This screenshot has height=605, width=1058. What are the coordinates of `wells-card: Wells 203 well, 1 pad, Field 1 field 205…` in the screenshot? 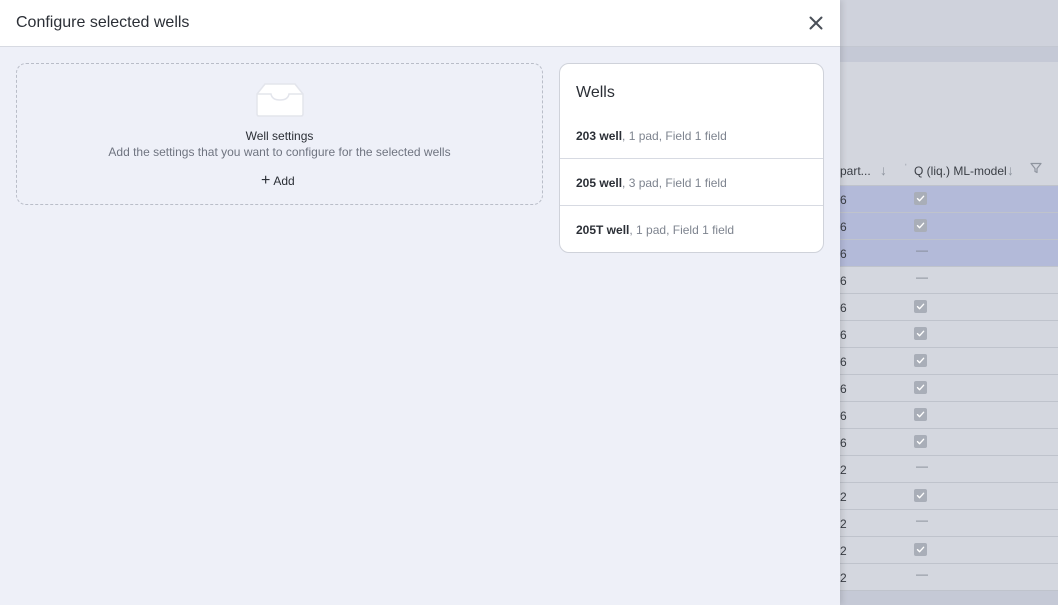 It's located at (691, 158).